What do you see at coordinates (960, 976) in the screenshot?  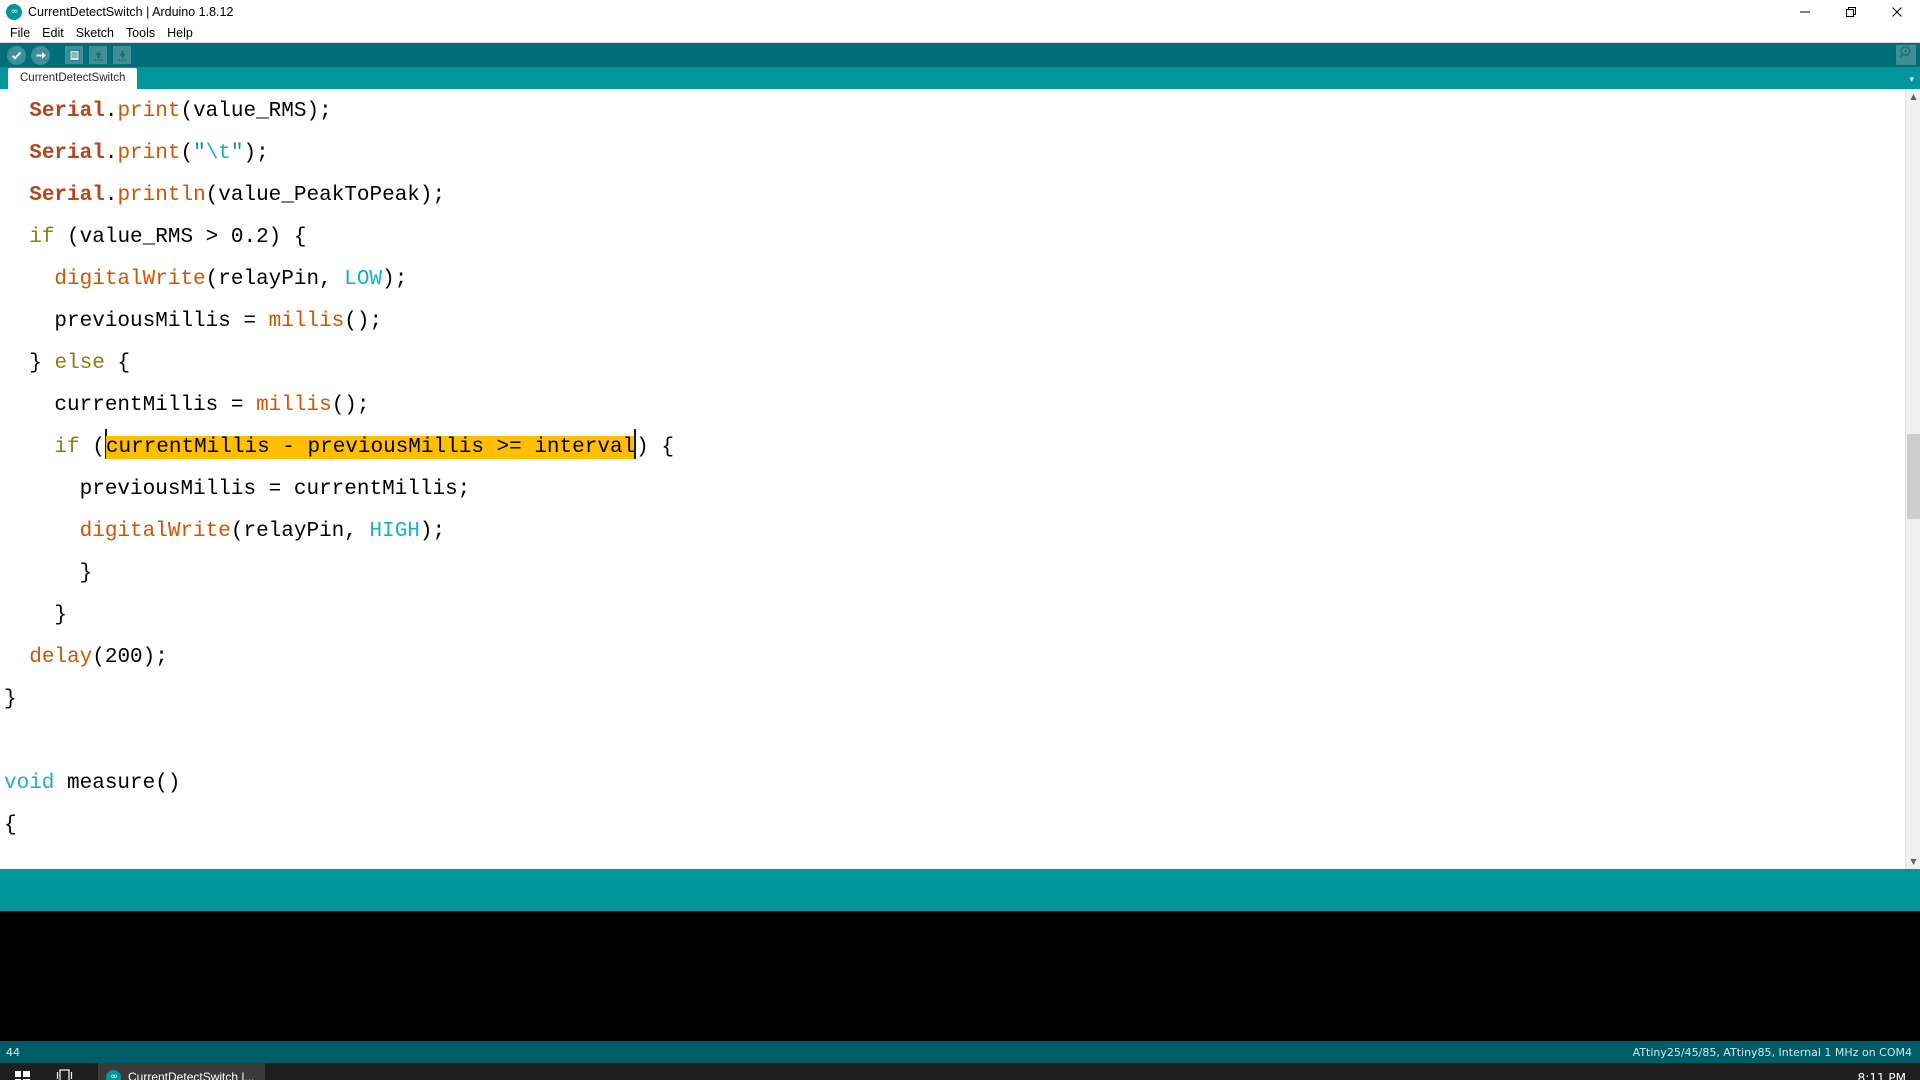 I see `console-output` at bounding box center [960, 976].